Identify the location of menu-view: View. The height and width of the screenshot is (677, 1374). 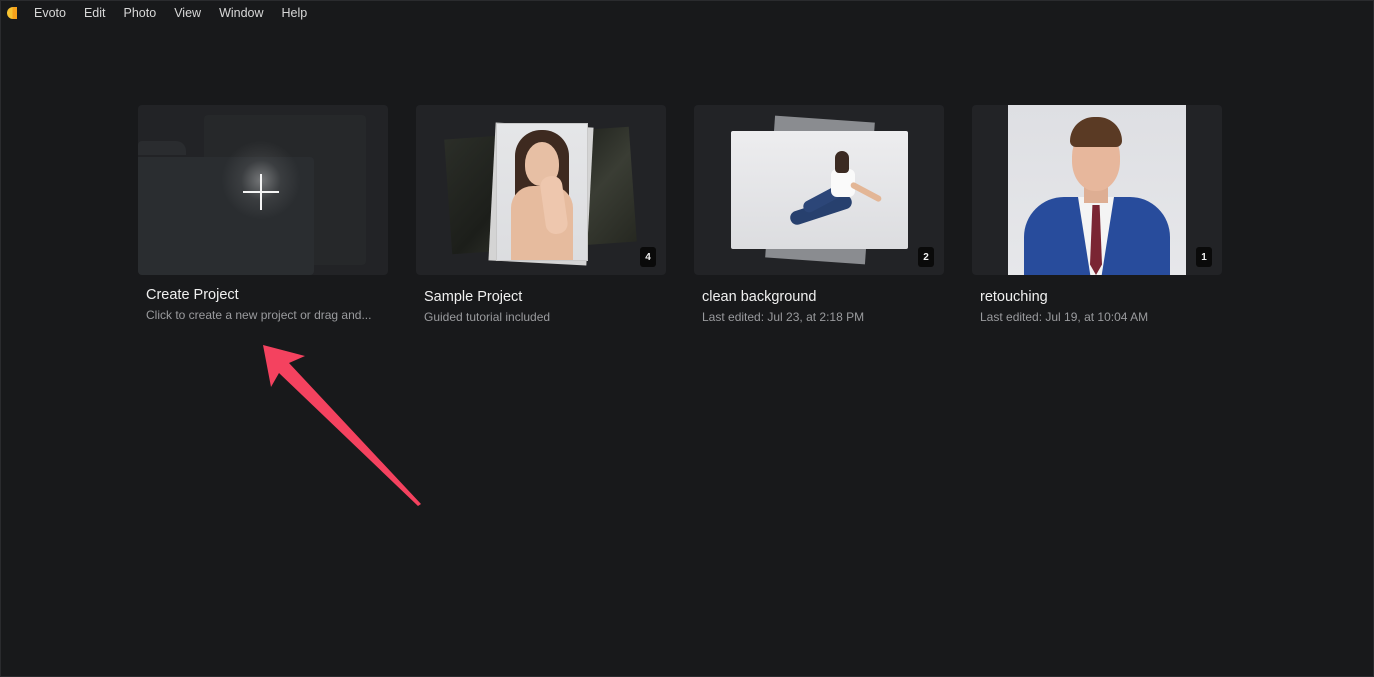
(187, 13).